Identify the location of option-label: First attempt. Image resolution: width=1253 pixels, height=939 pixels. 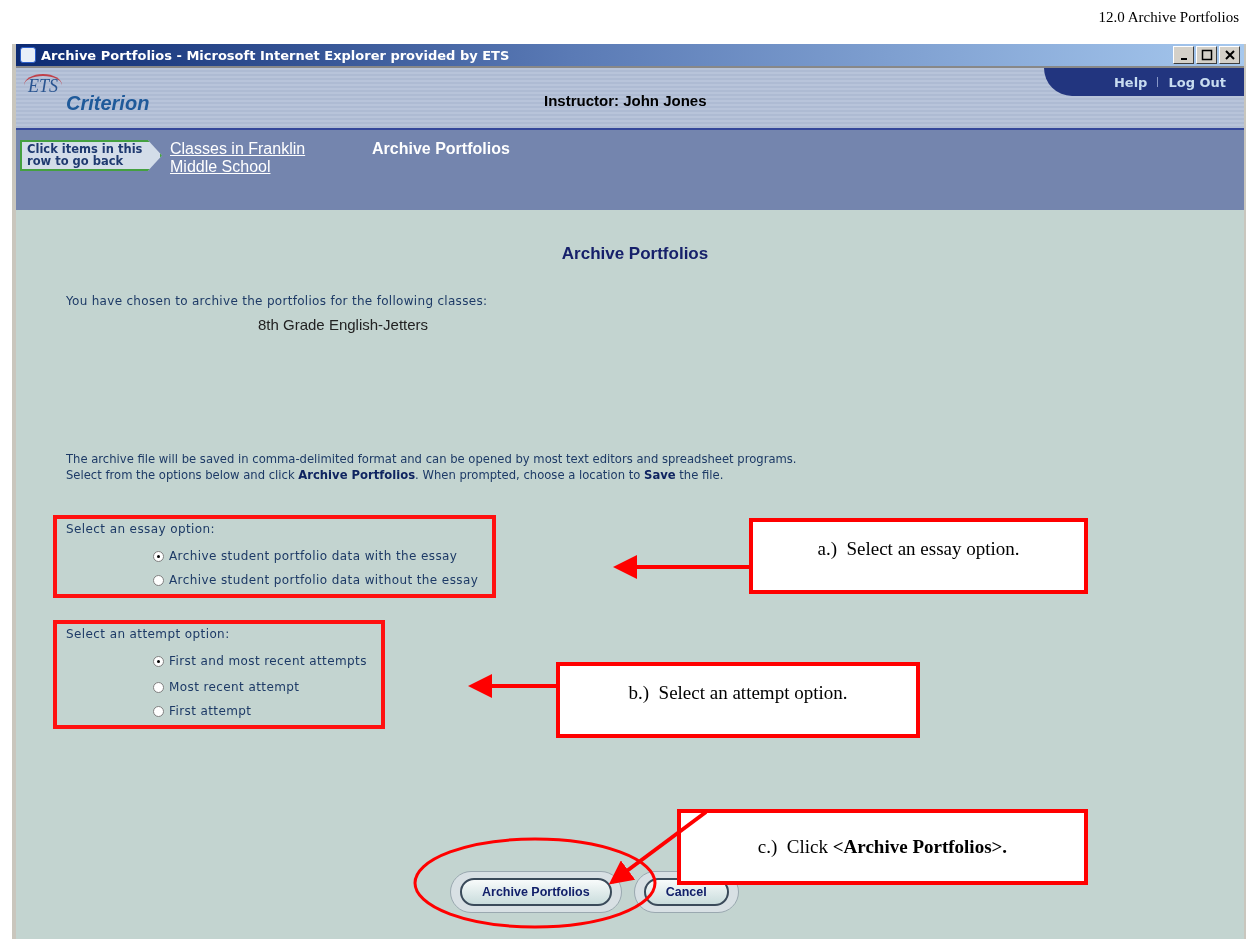
(210, 711).